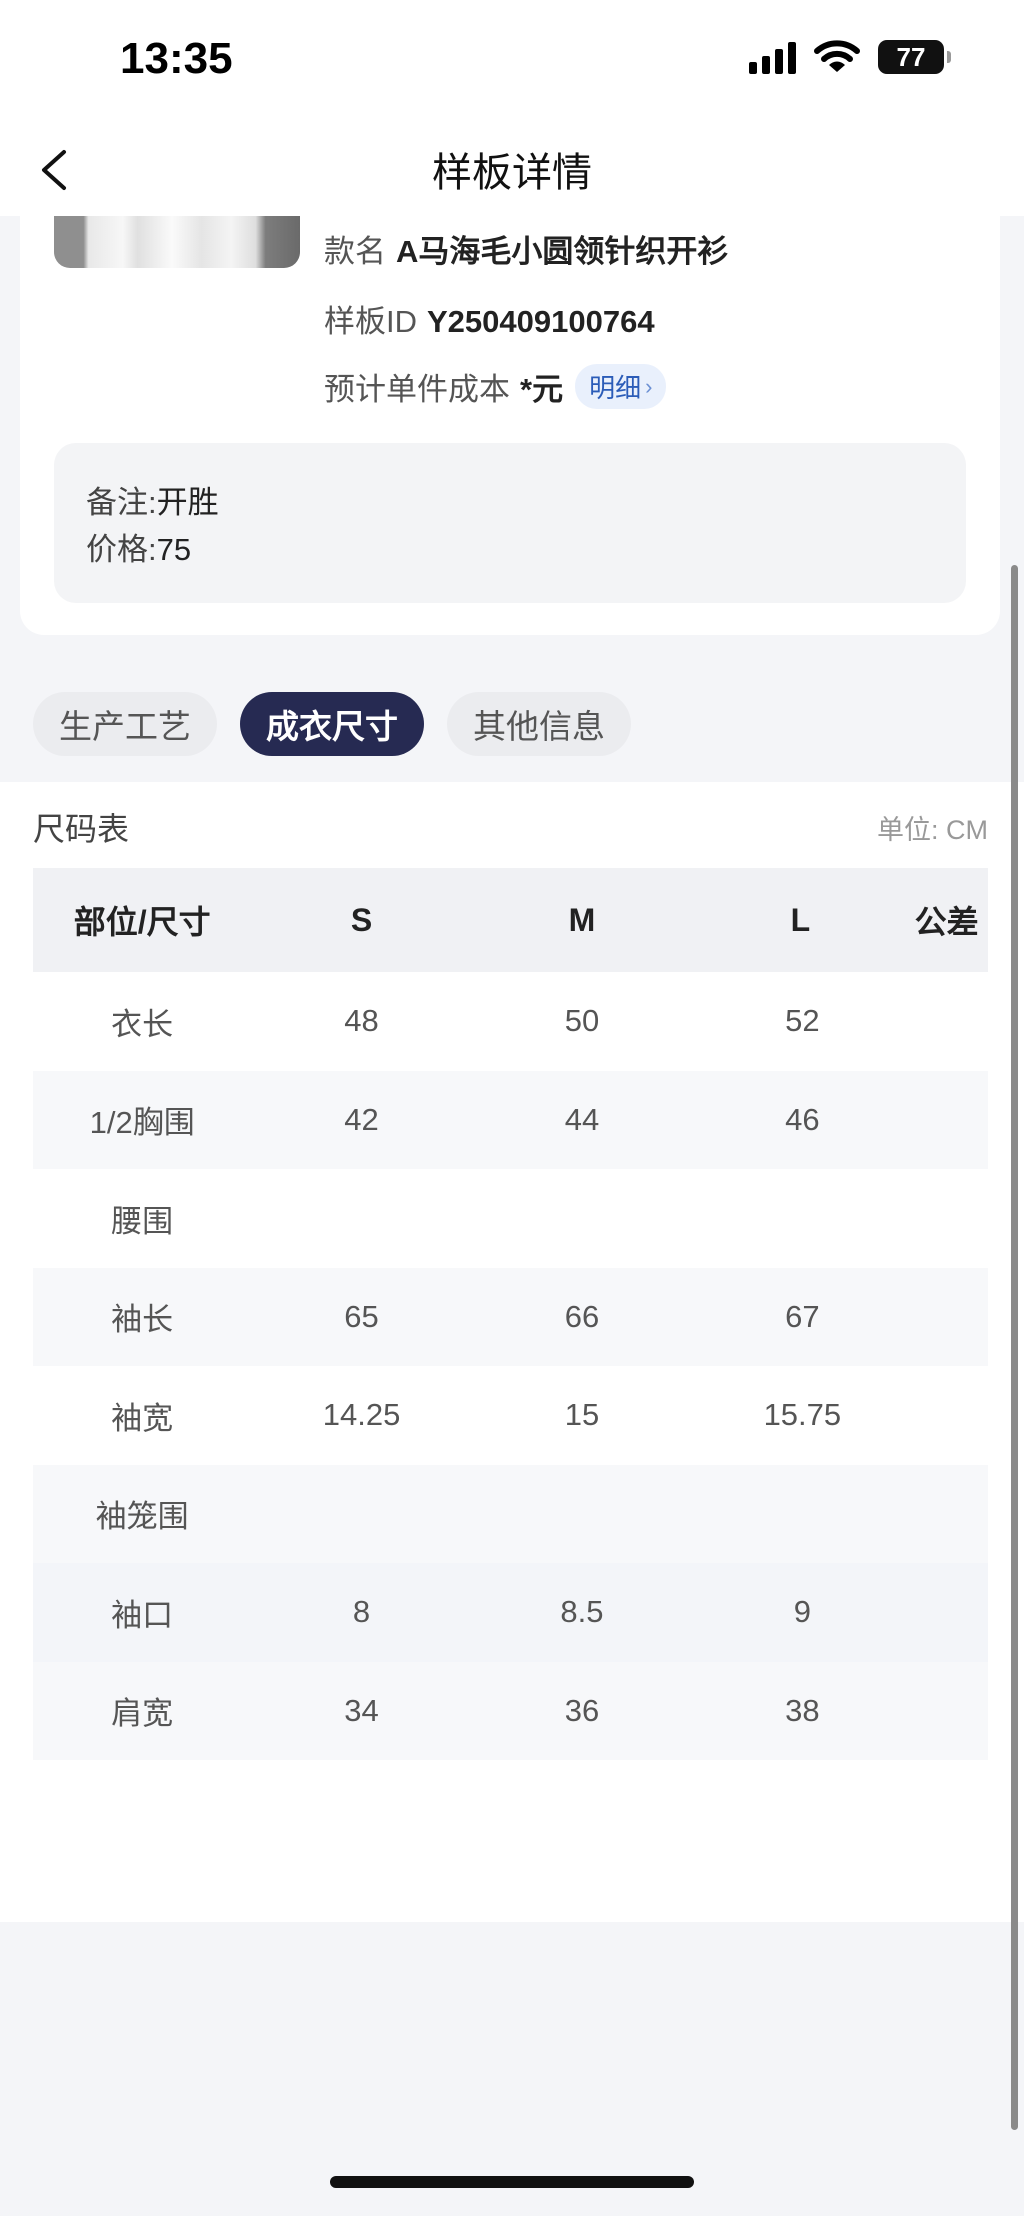 The height and width of the screenshot is (2216, 1024). Describe the element at coordinates (361, 1710) in the screenshot. I see `size-value-cell: 34` at that location.